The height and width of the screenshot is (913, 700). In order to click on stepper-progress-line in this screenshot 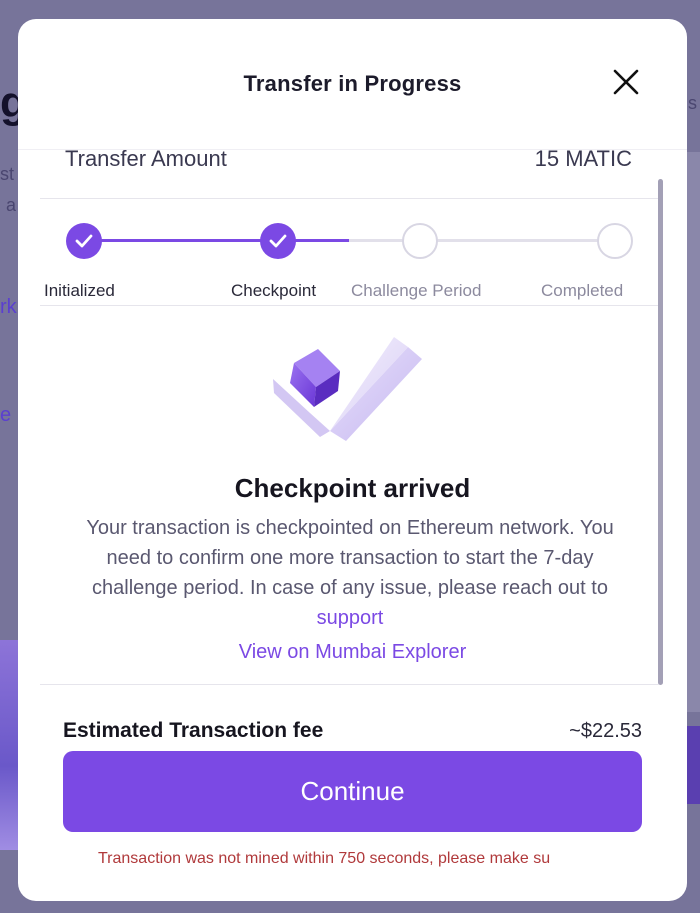, I will do `click(216, 240)`.